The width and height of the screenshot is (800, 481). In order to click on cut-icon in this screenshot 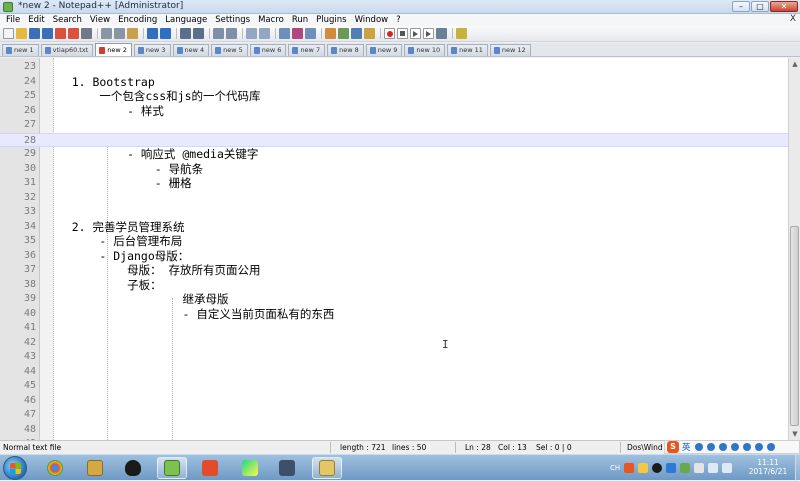, I will do `click(106, 33)`.